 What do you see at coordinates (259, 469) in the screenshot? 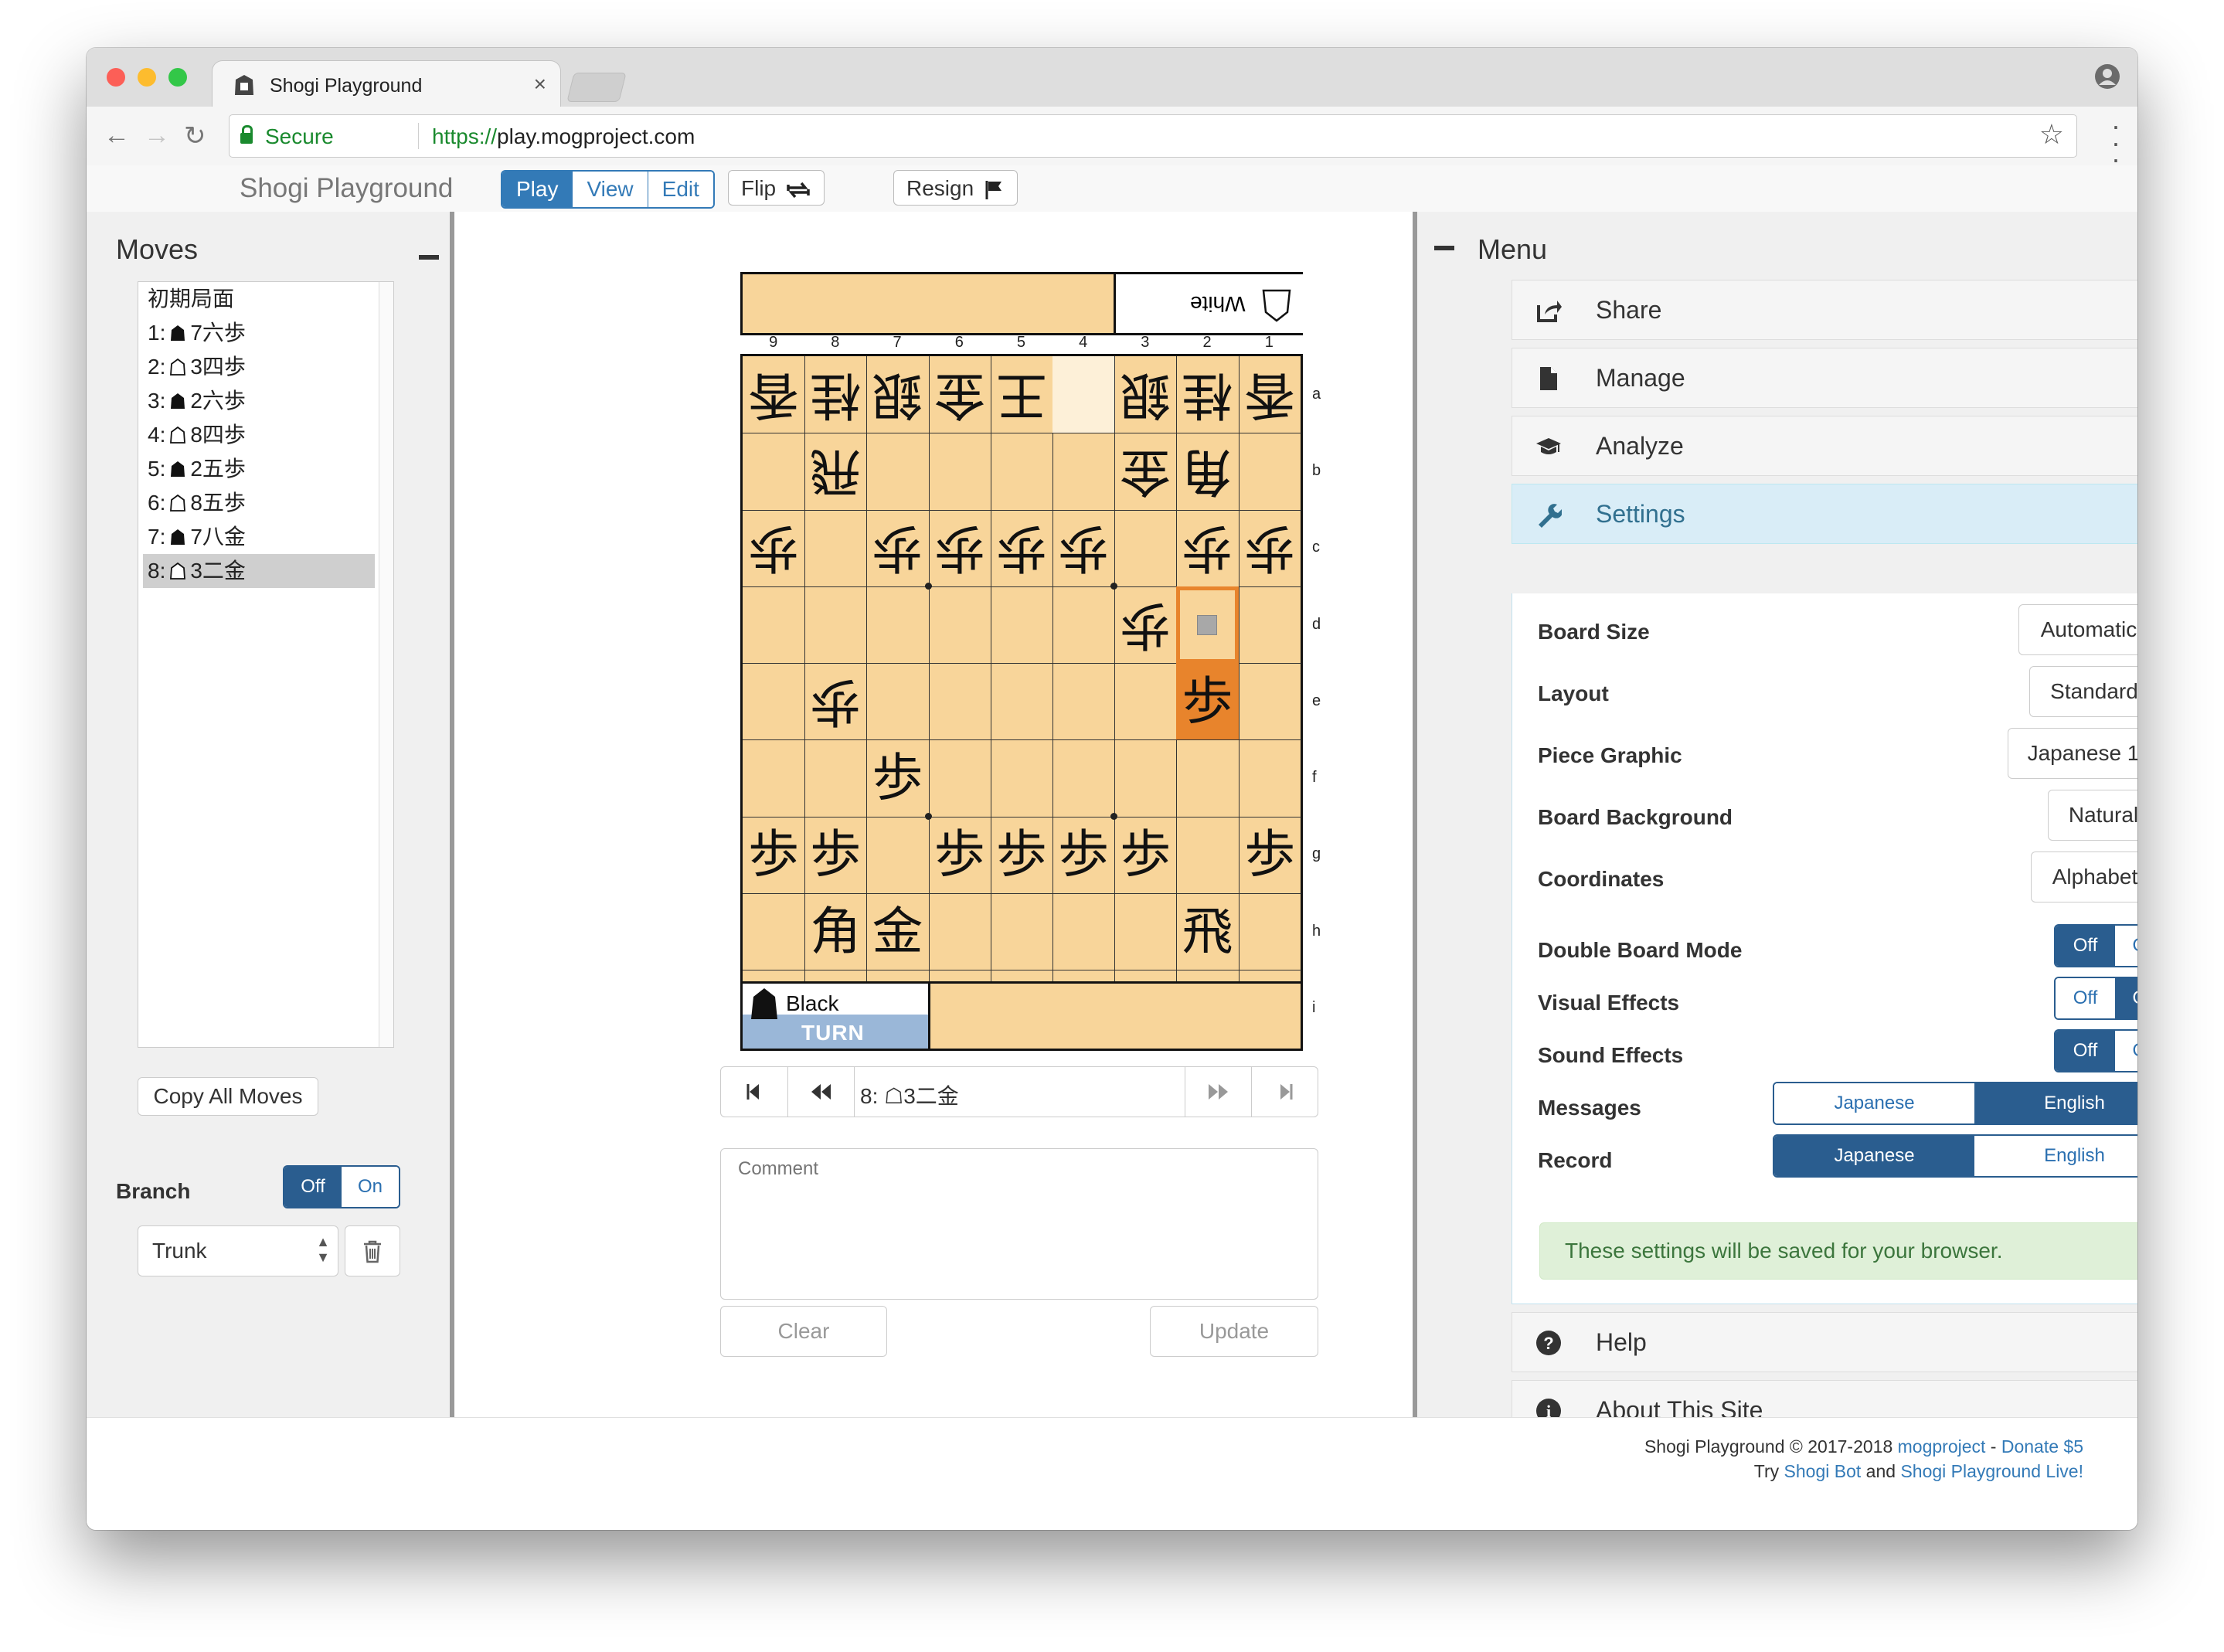
I see `move-list-item: 5: 2五歩` at bounding box center [259, 469].